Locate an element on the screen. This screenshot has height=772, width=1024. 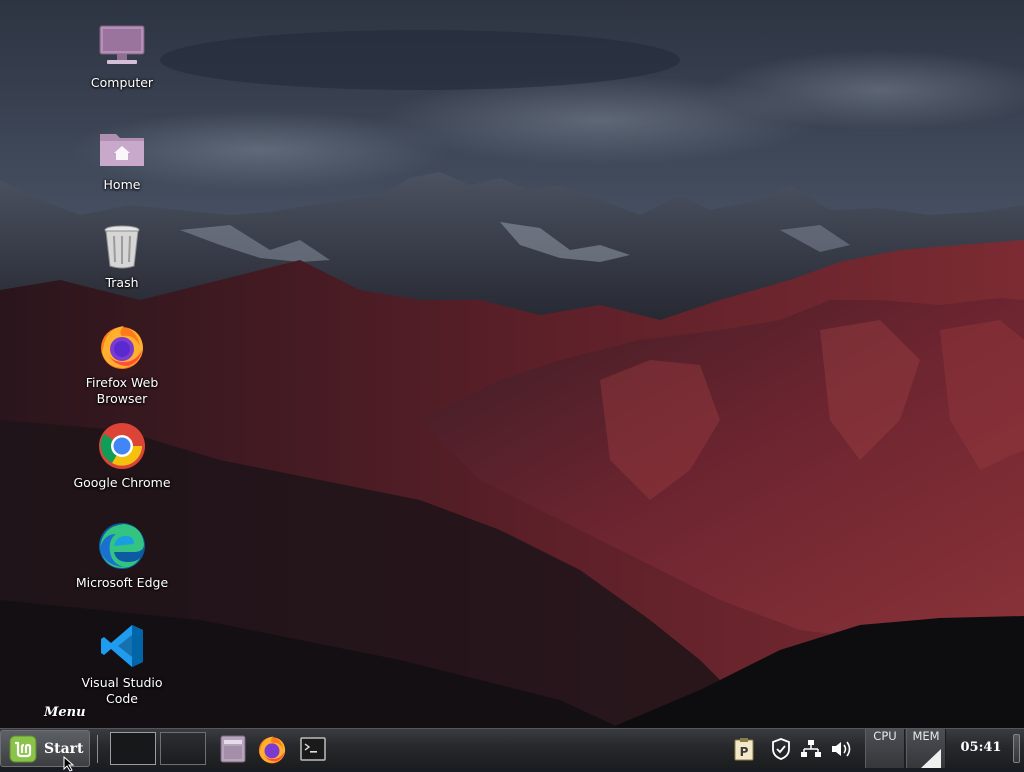
taskbar-panel: Start P CPU MEM 05:41 is located at coordinates (512, 750).